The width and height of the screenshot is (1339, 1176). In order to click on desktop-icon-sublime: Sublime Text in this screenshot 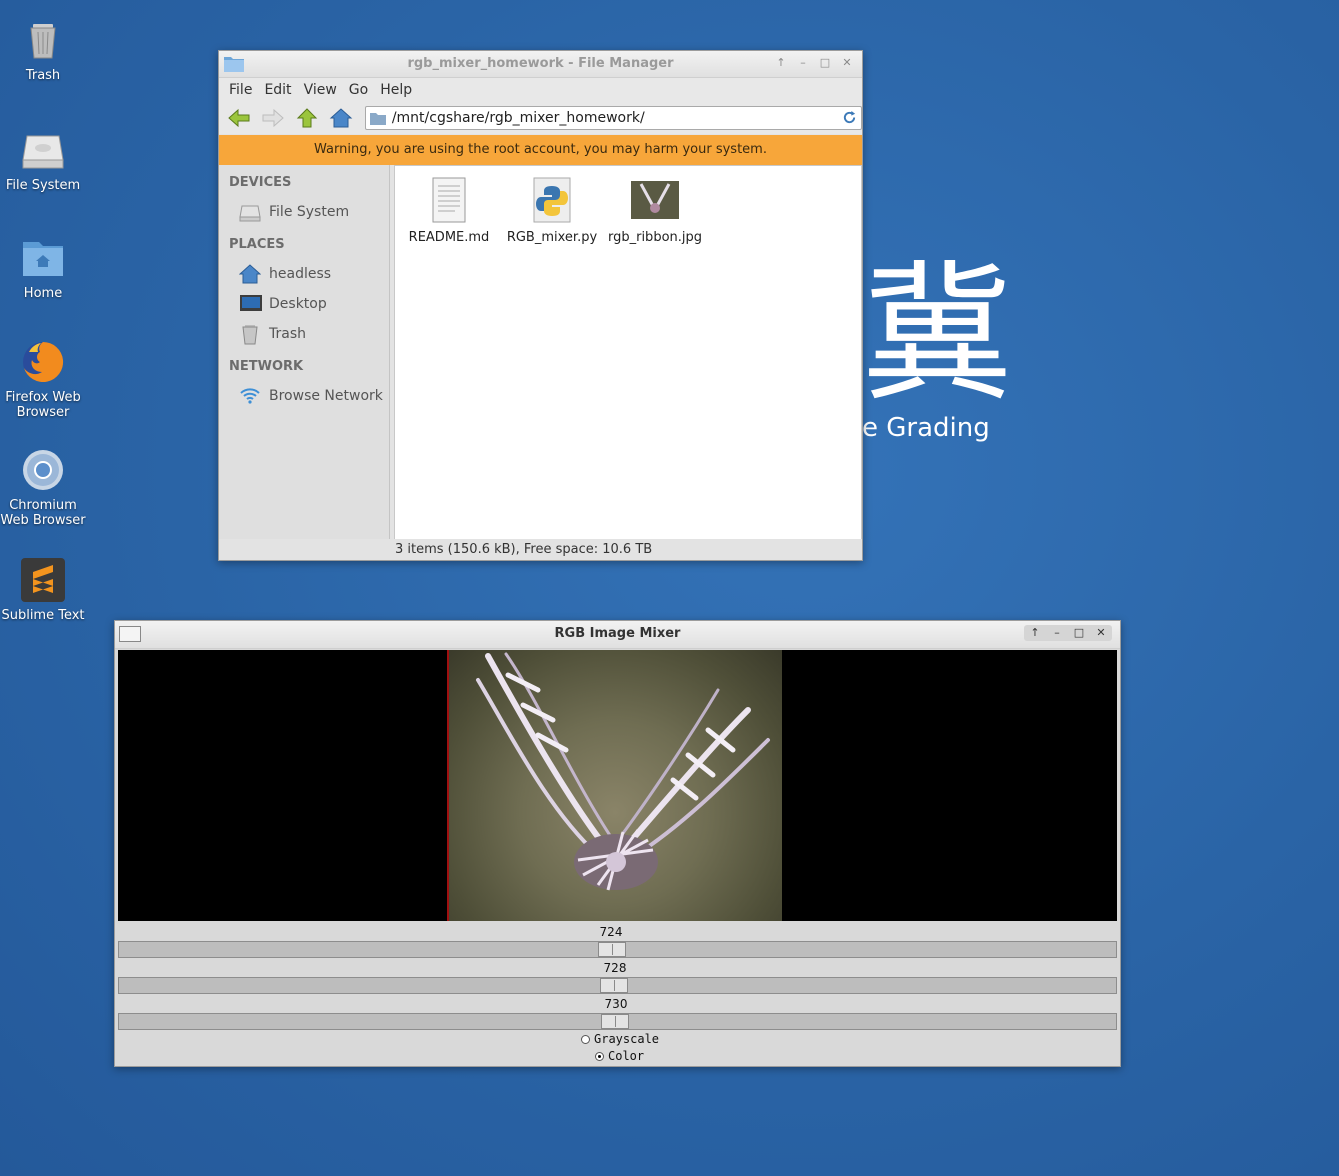, I will do `click(43, 589)`.